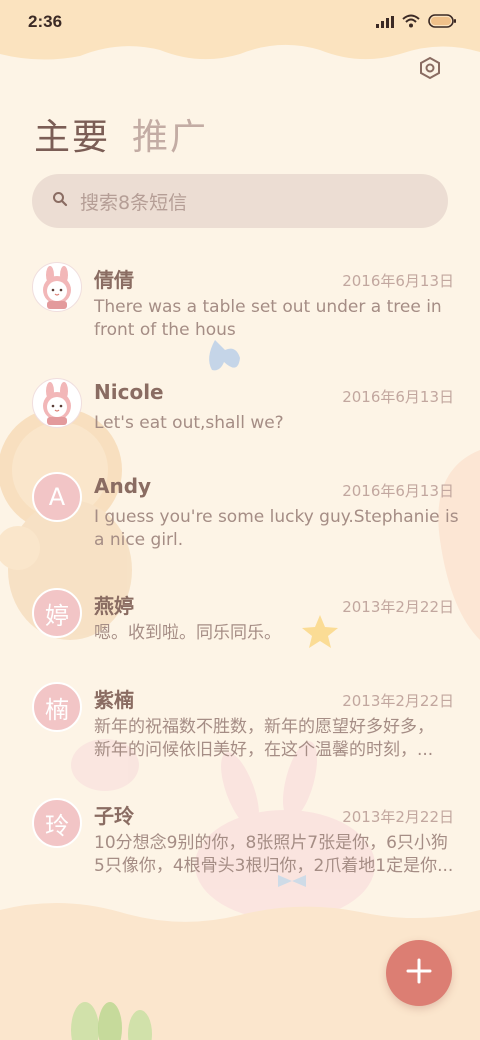 This screenshot has width=480, height=1040. I want to click on sender-name: 倩倩, so click(114, 280).